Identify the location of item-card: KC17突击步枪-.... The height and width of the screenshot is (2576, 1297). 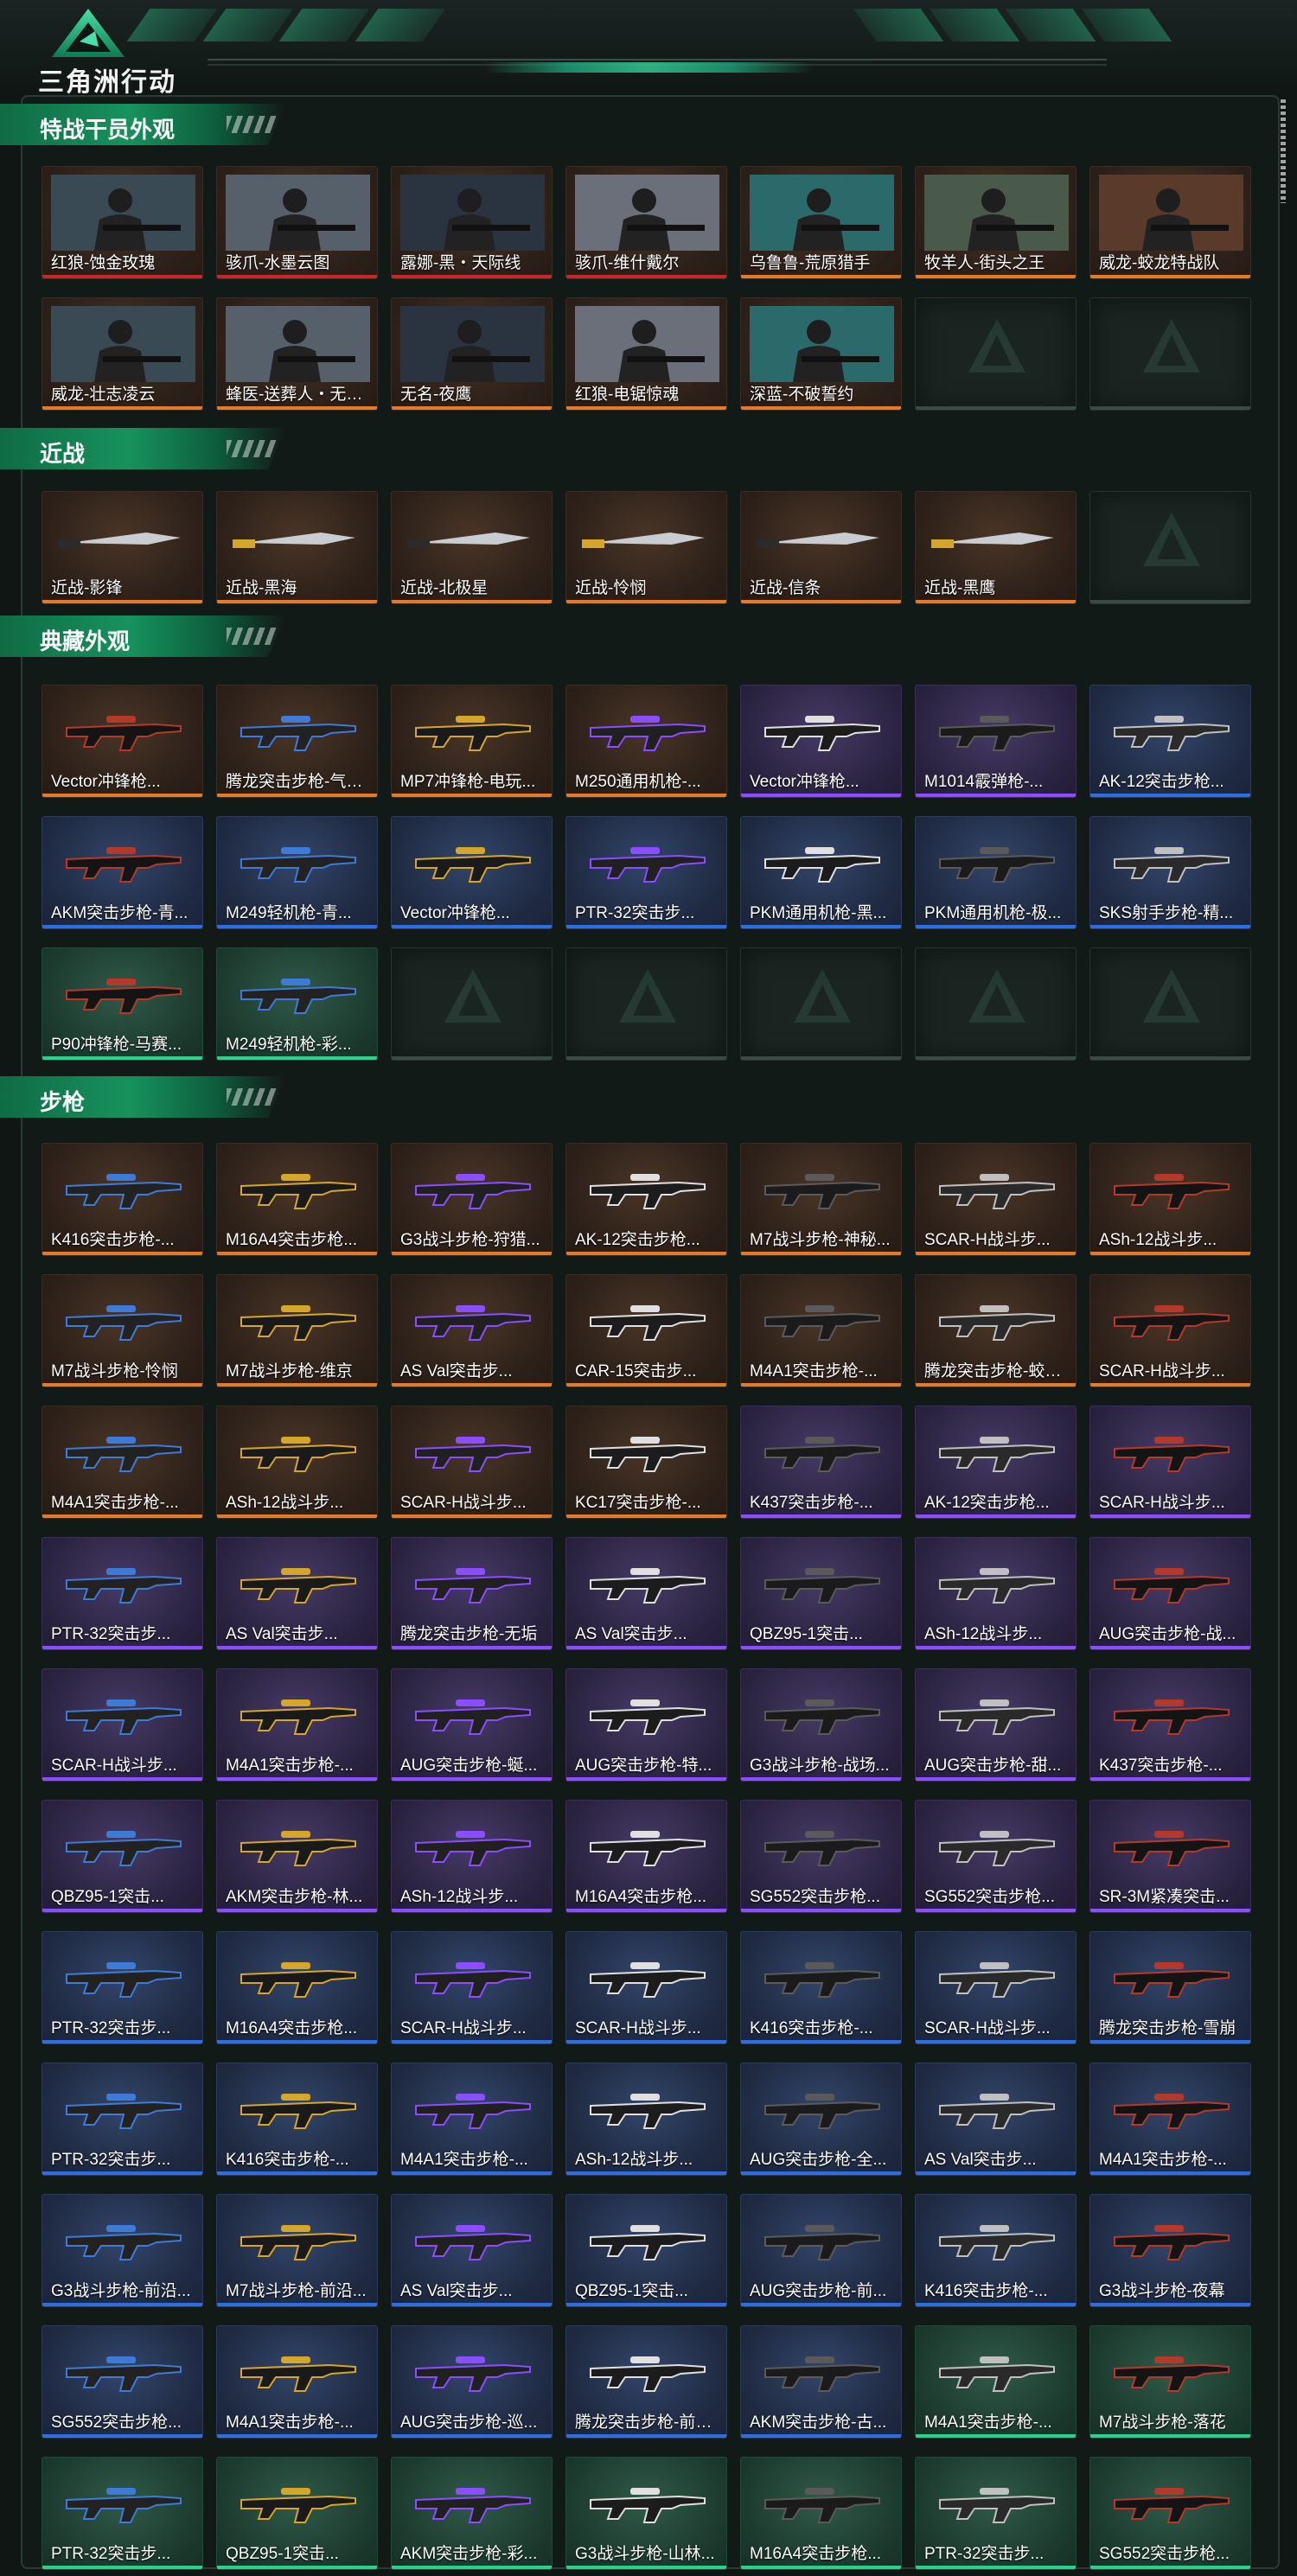
(646, 1462).